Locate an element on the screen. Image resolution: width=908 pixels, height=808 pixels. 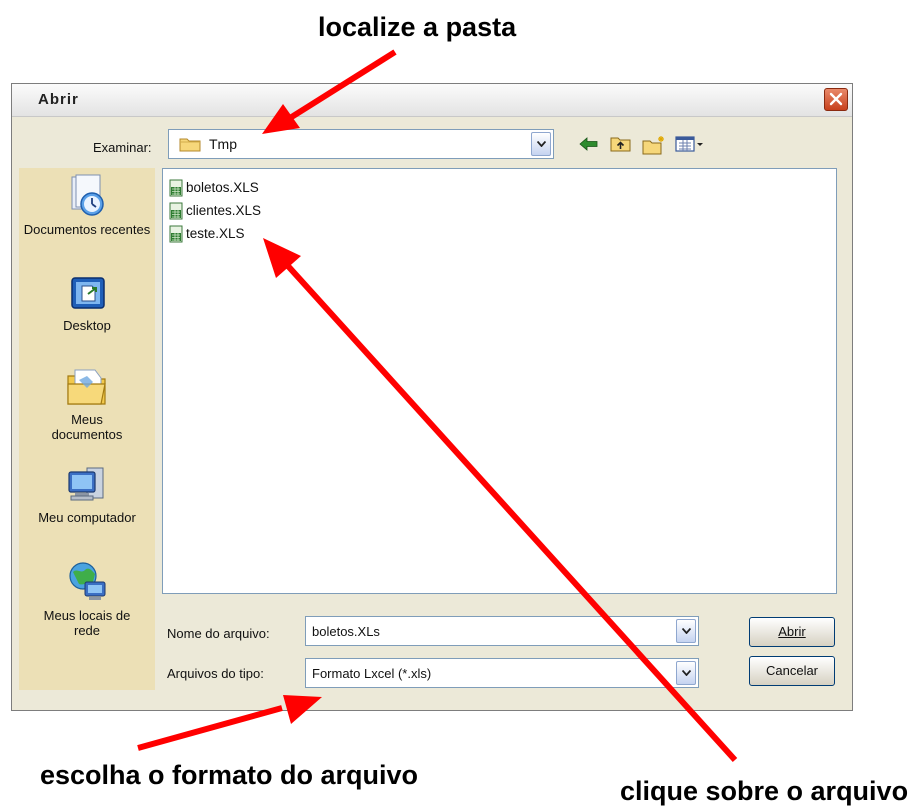
arrow-to-folder is located at coordinates (329, 91).